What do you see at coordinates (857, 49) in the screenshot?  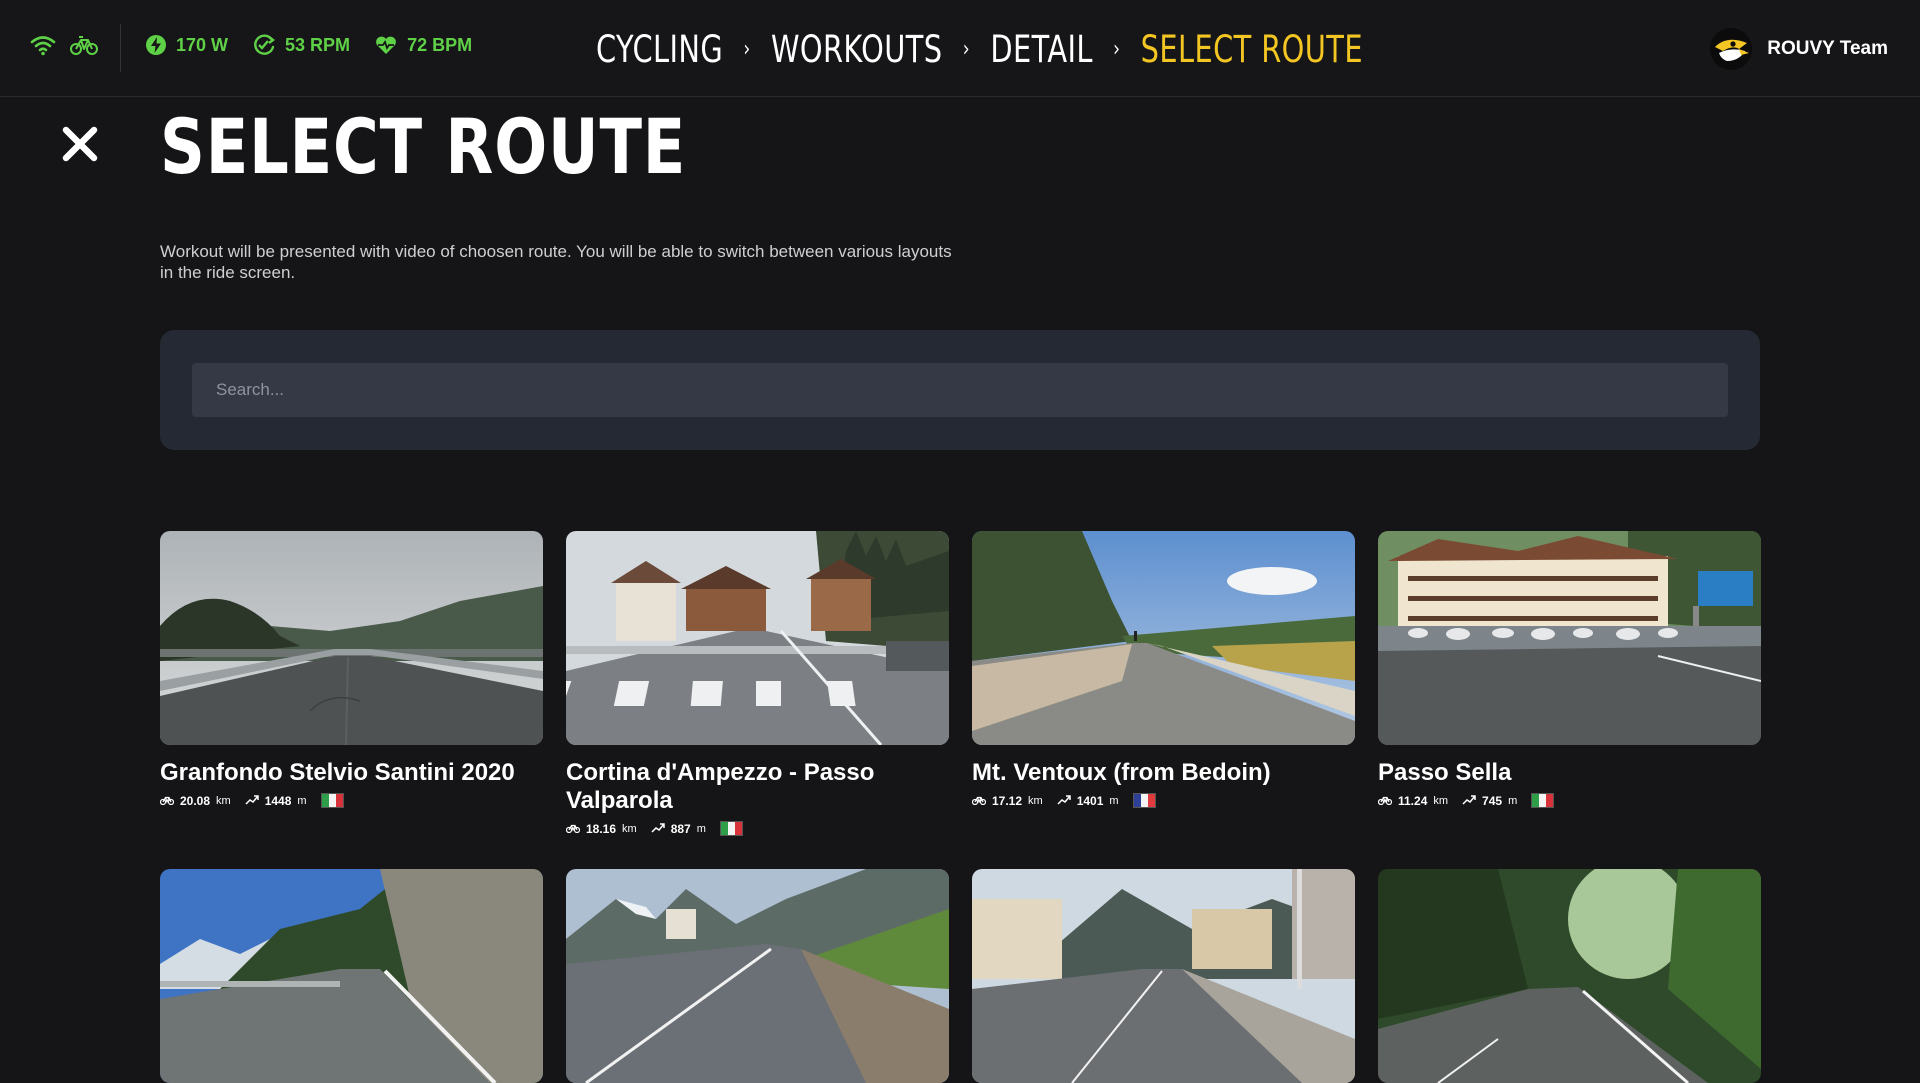 I see `breadcrumb-workouts: WORKOUTS` at bounding box center [857, 49].